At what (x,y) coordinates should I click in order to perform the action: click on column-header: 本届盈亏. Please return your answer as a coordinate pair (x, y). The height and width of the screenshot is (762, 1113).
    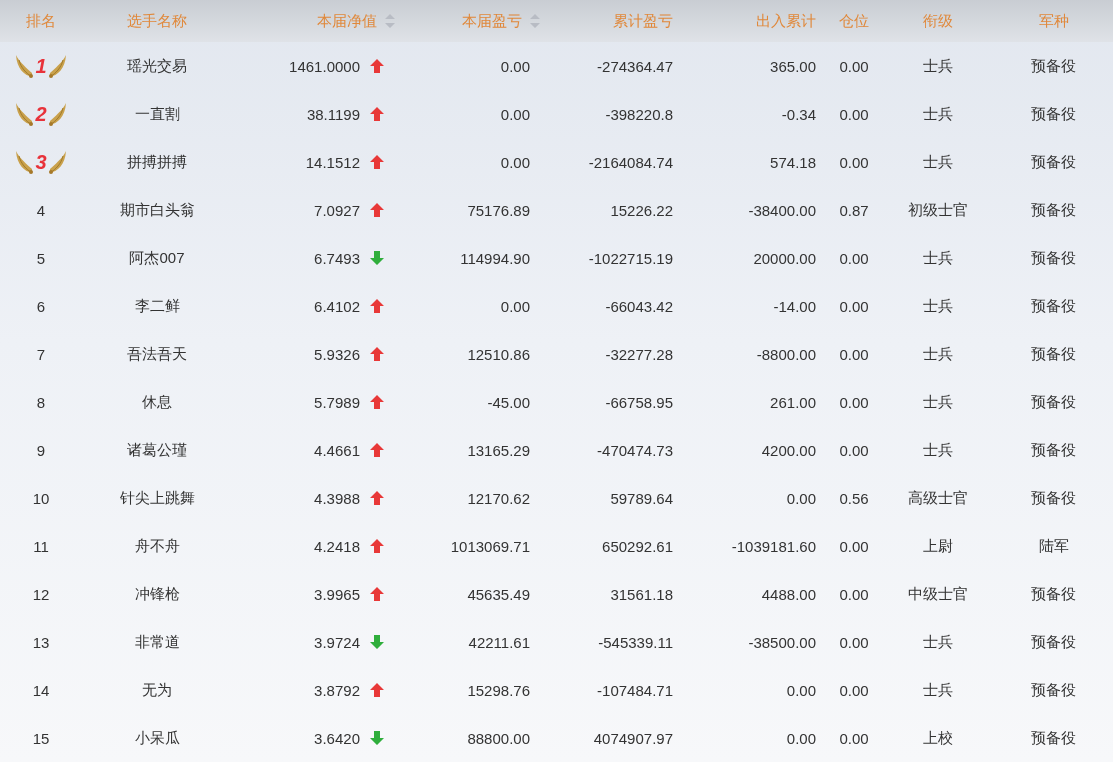
    Looking at the image, I should click on (492, 21).